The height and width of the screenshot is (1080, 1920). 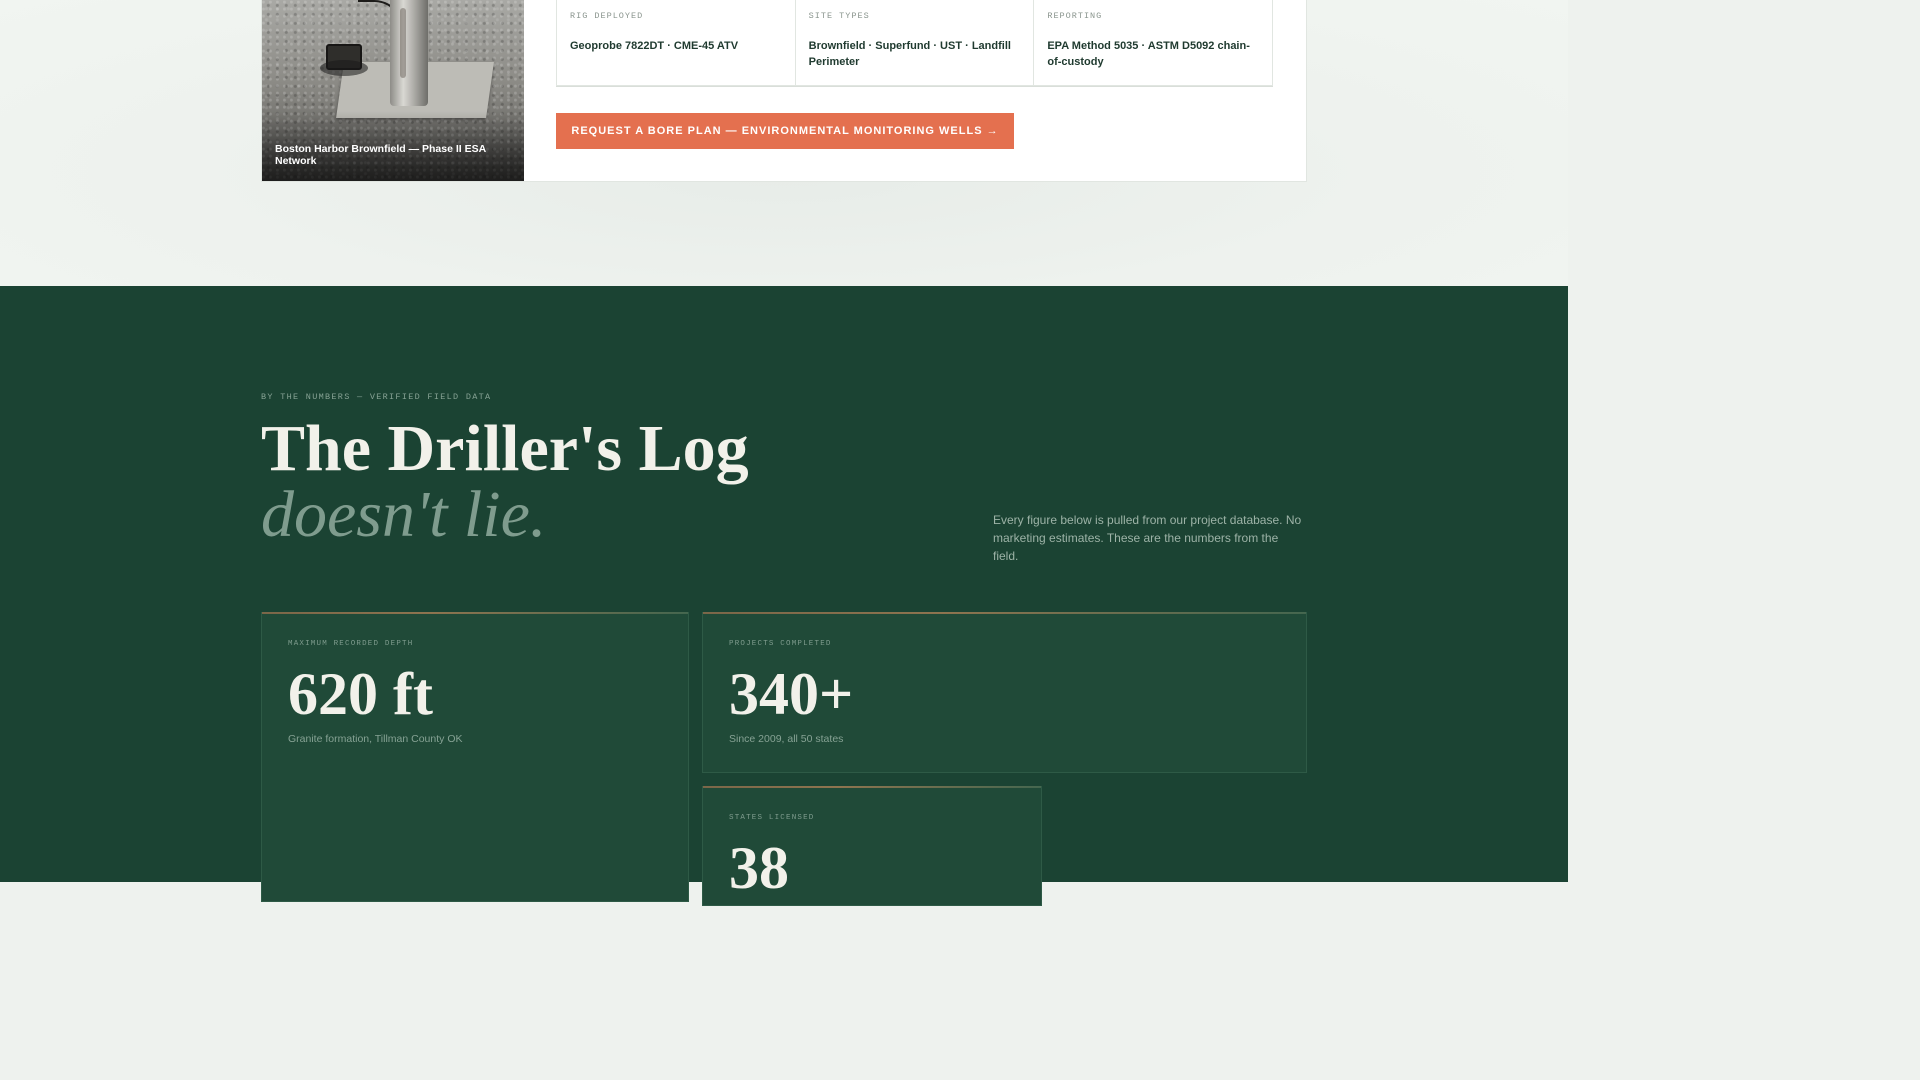 I want to click on stat-value: 620 ft, so click(x=360, y=694).